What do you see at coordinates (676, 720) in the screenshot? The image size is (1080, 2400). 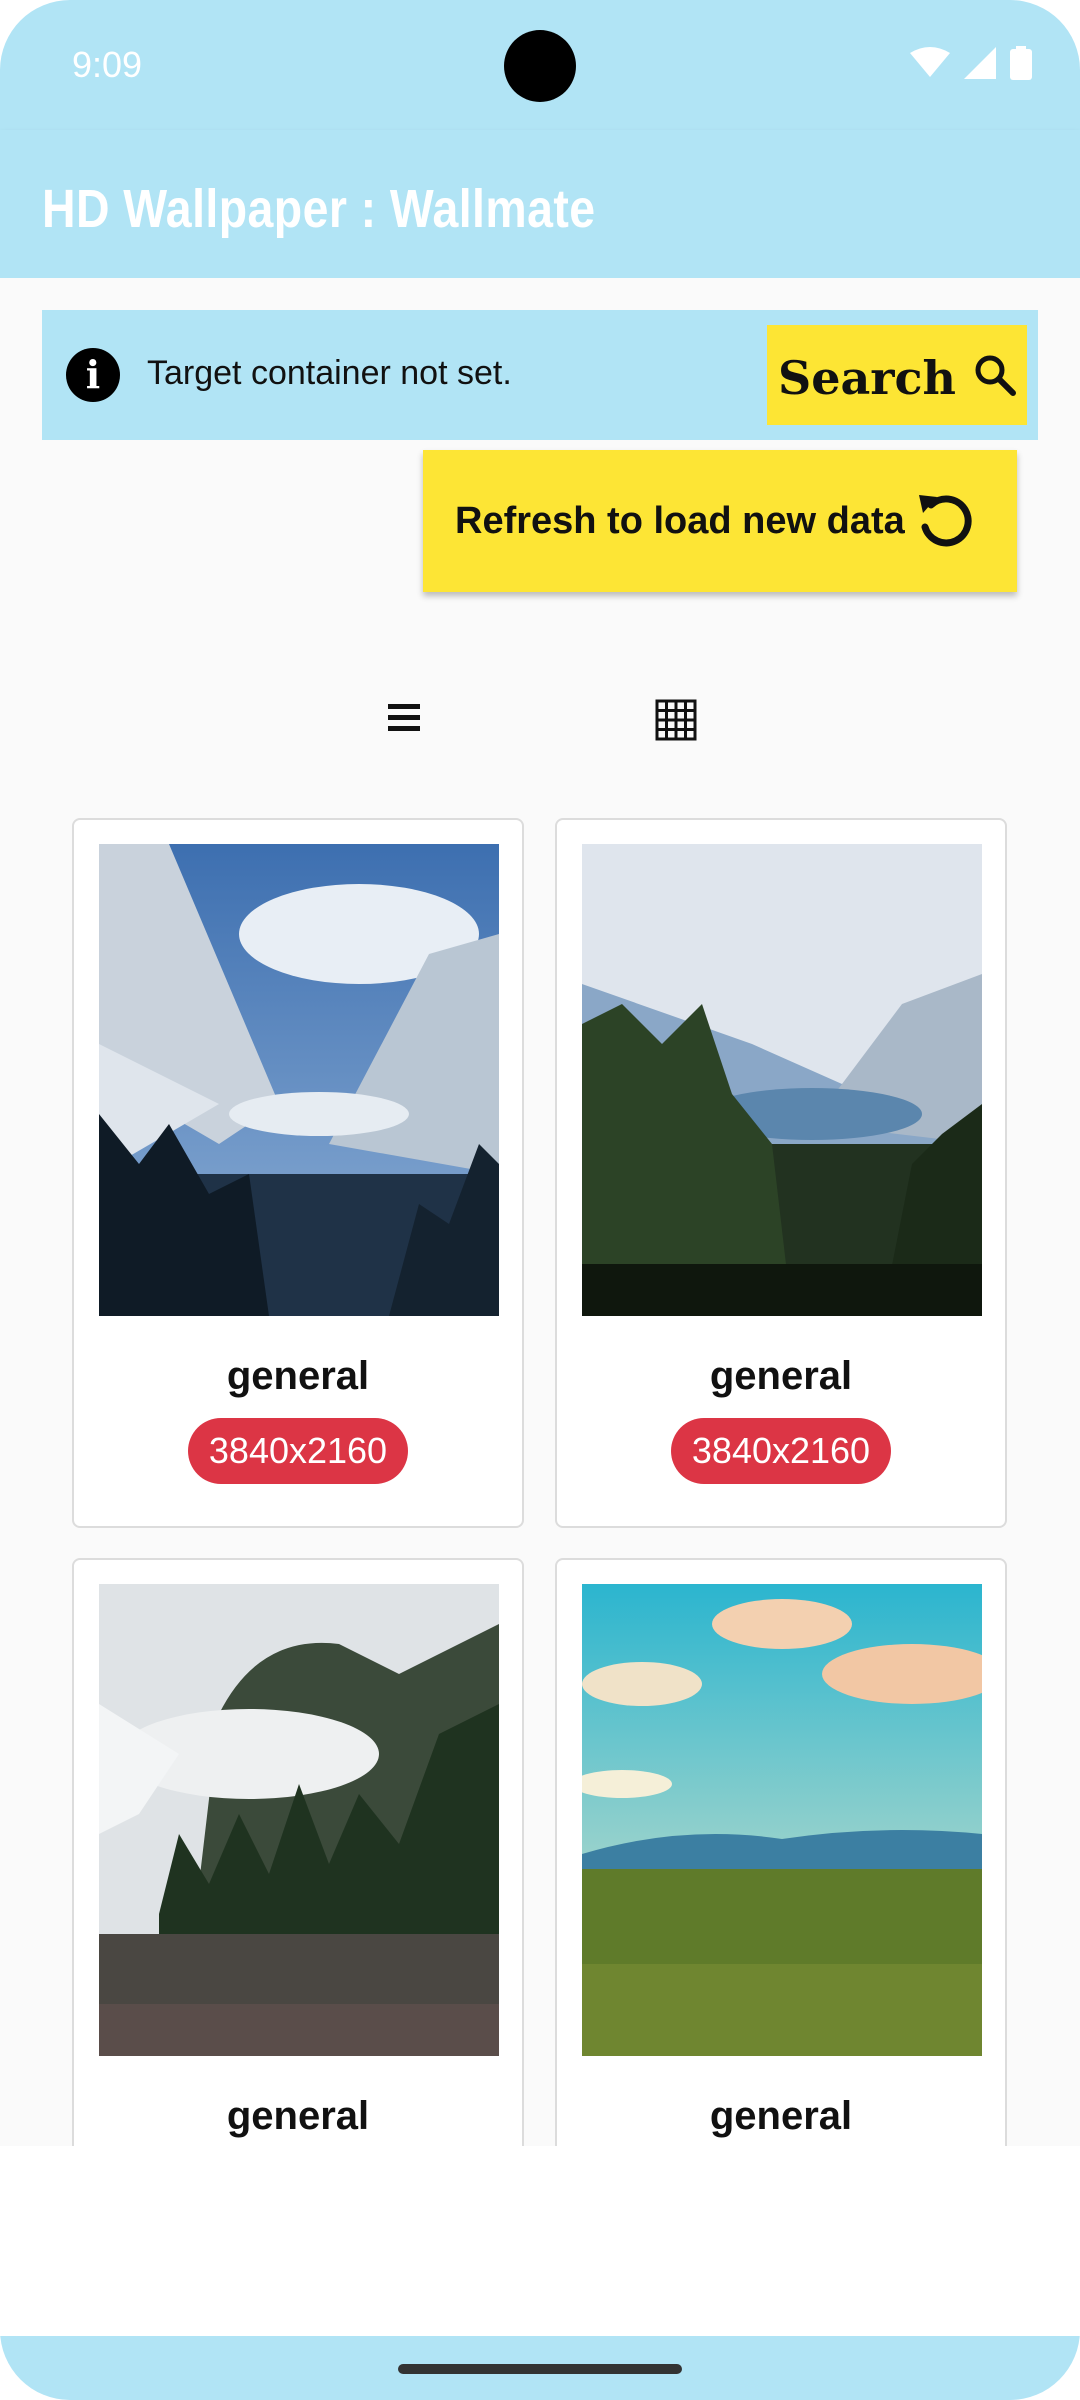 I see `grid-view-icon` at bounding box center [676, 720].